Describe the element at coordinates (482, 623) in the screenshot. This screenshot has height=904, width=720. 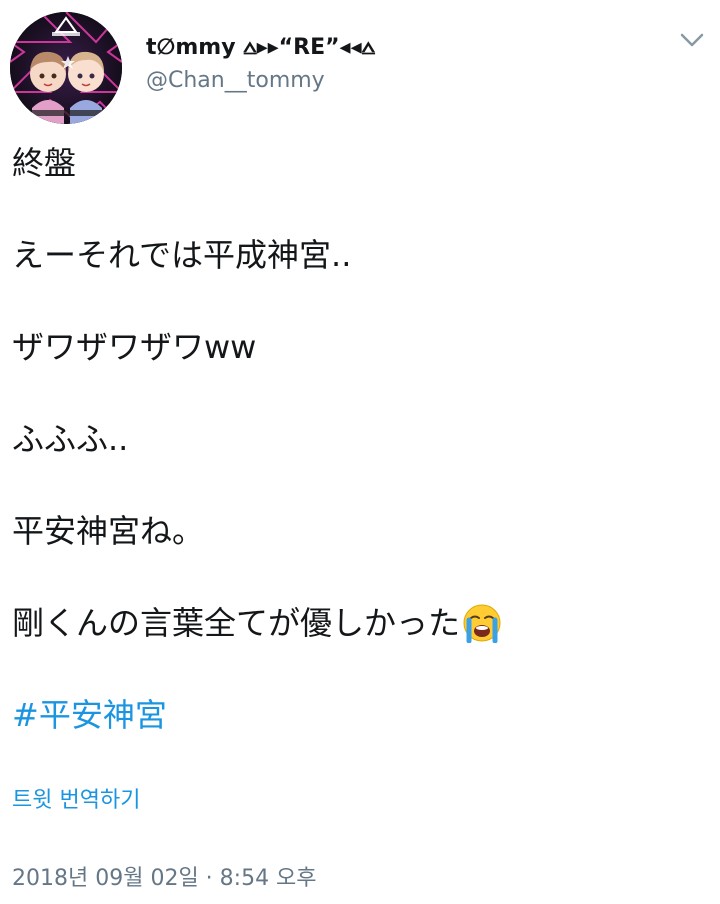
I see `loudly-crying-face-icon` at that location.